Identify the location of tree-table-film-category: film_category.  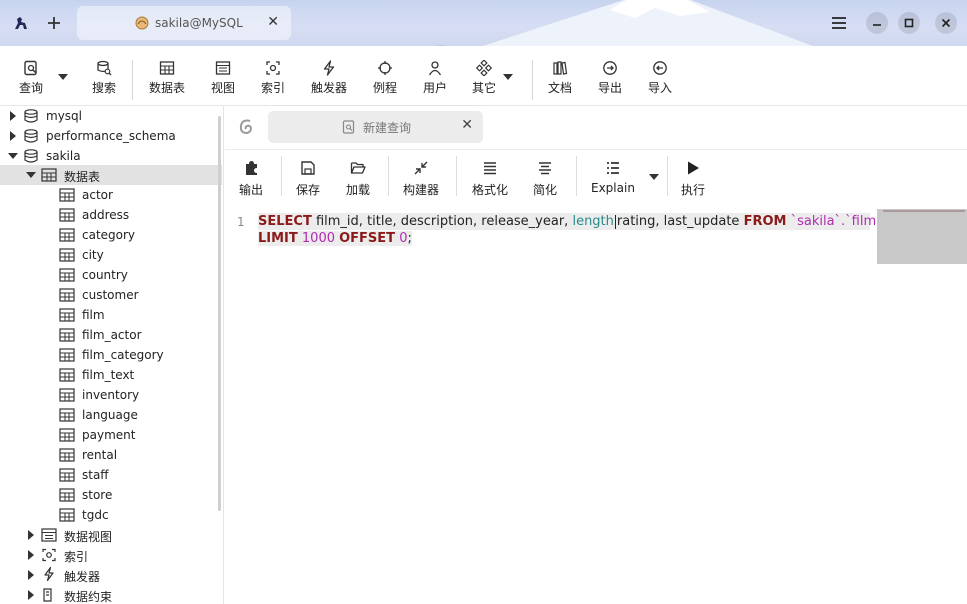
(111, 355).